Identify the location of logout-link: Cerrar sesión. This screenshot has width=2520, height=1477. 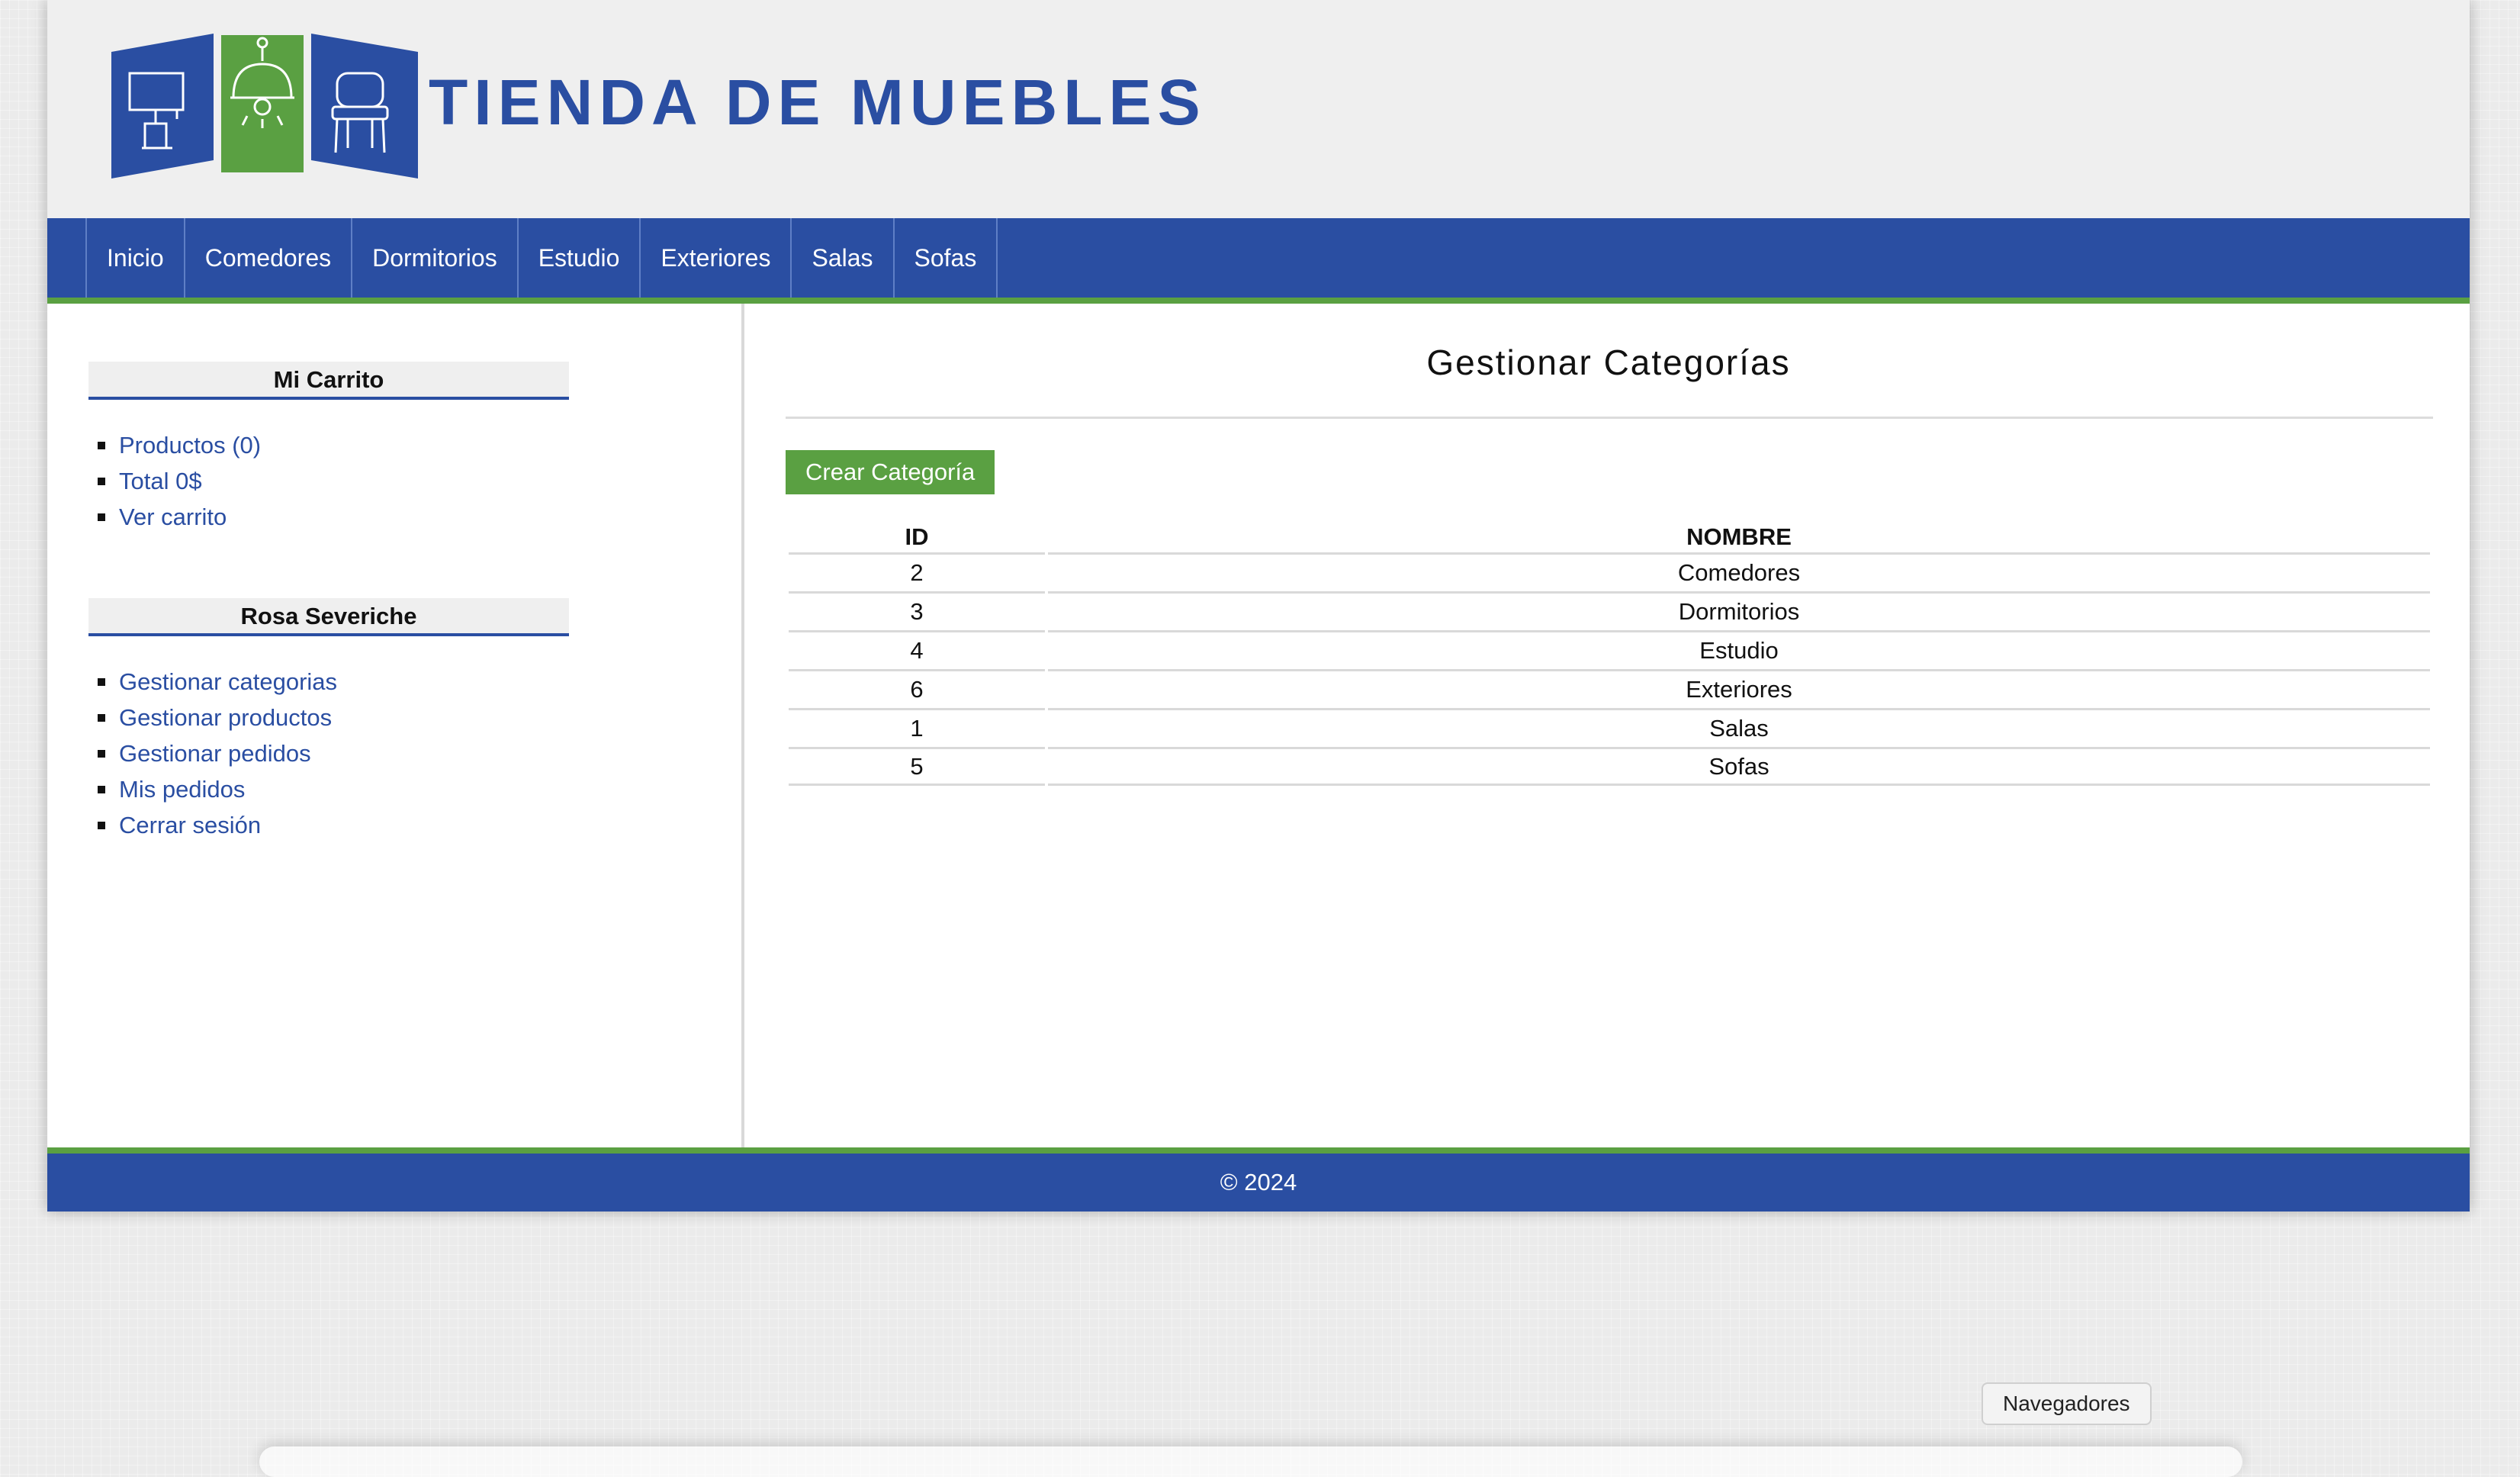
(333, 825).